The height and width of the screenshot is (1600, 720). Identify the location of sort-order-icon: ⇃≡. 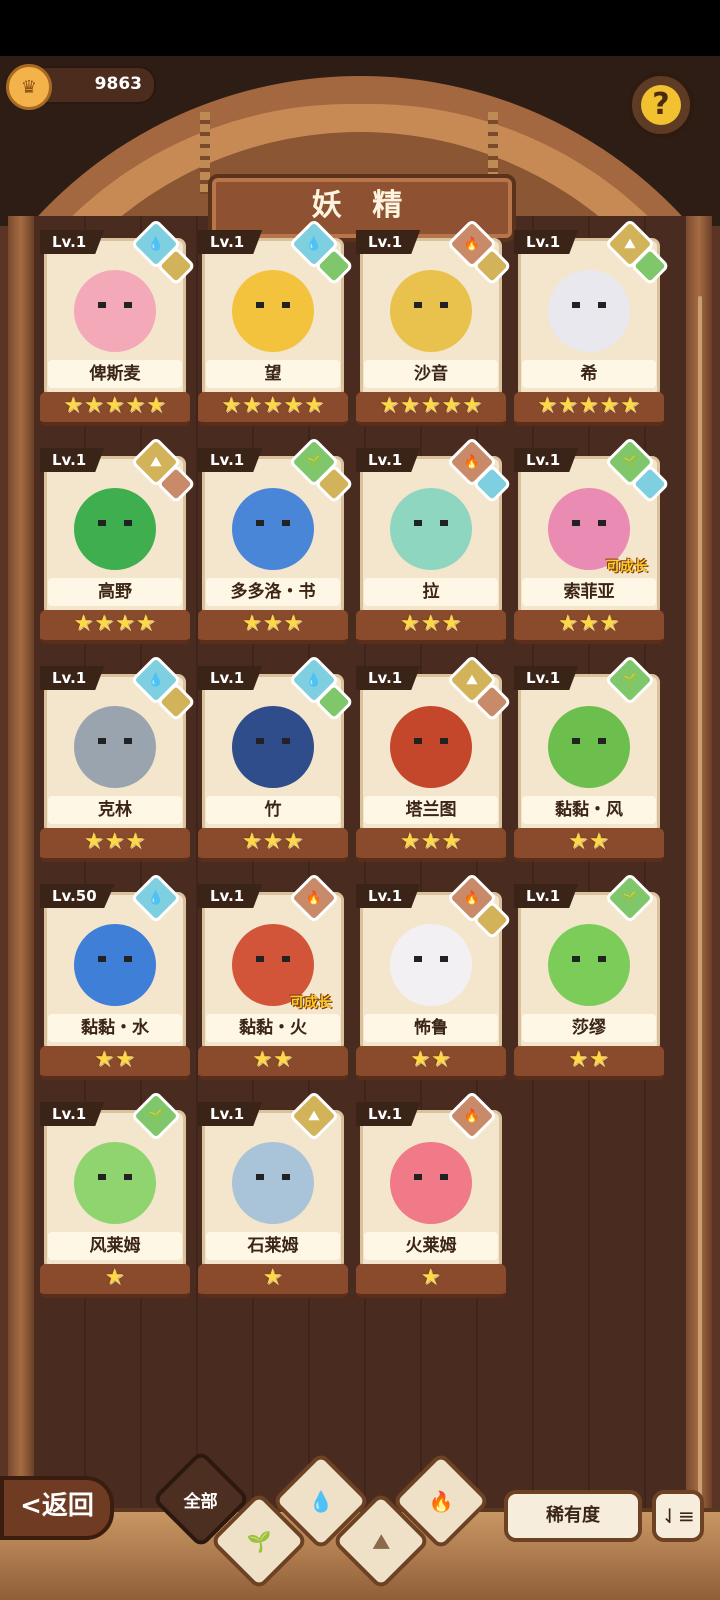
(678, 1516).